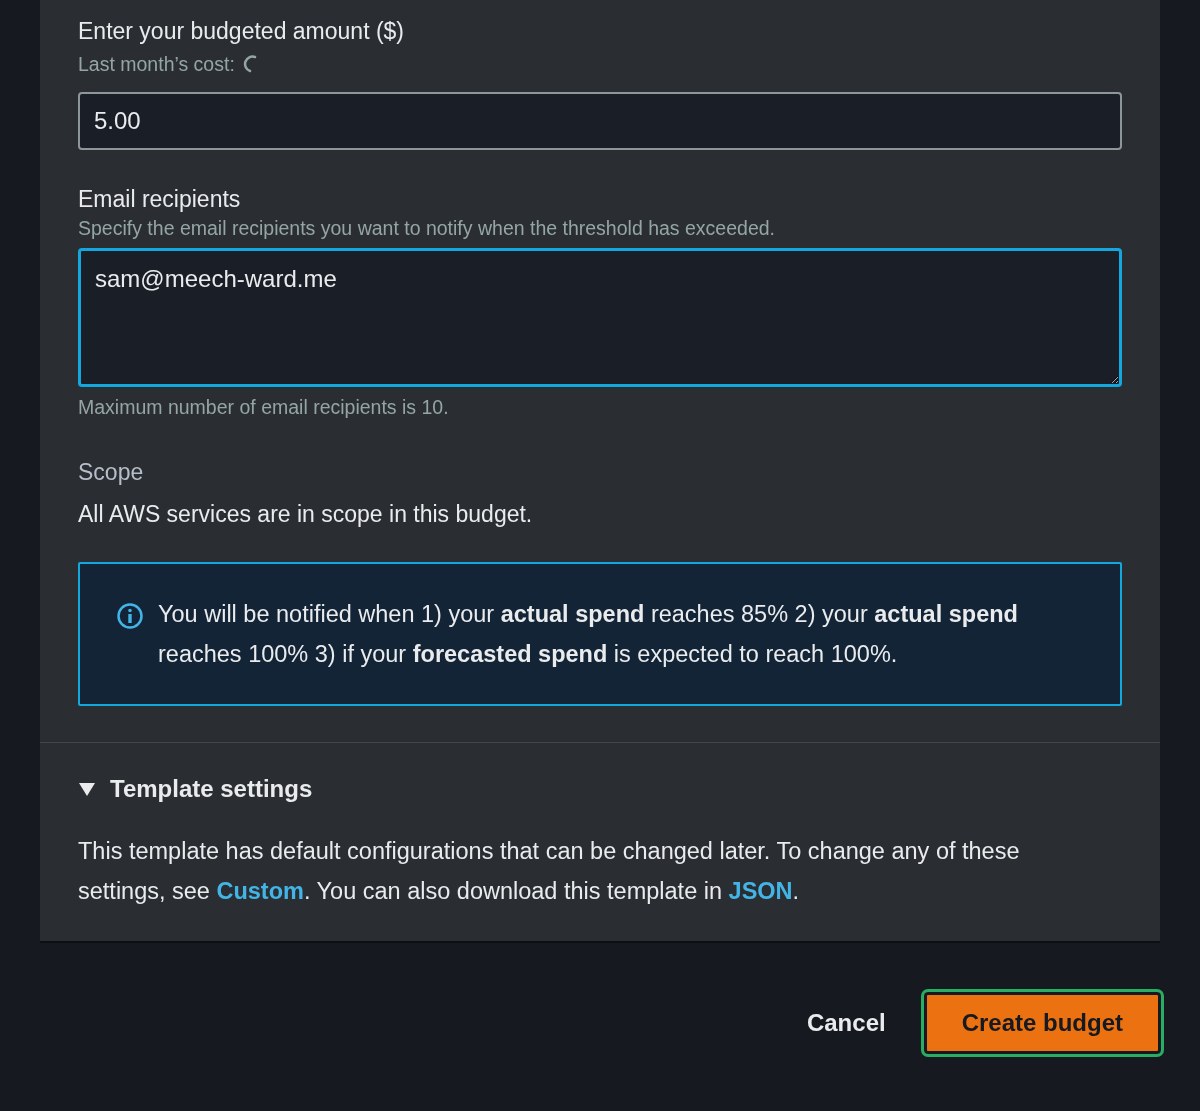  Describe the element at coordinates (549, 871) in the screenshot. I see `template-description: This template has default configurations that can be changed later. To change any of these settings, see Custom. You can also download this template in JSON.` at that location.